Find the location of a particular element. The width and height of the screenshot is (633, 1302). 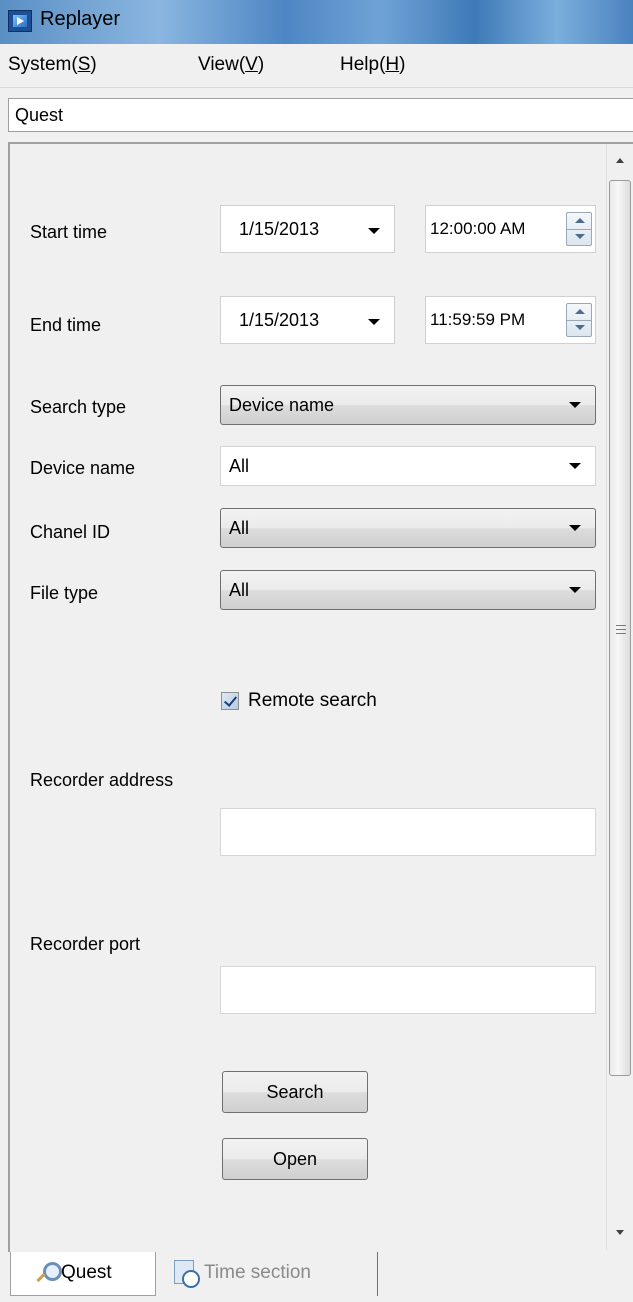

start-time-picker: 12:00:00 AM is located at coordinates (510, 229).